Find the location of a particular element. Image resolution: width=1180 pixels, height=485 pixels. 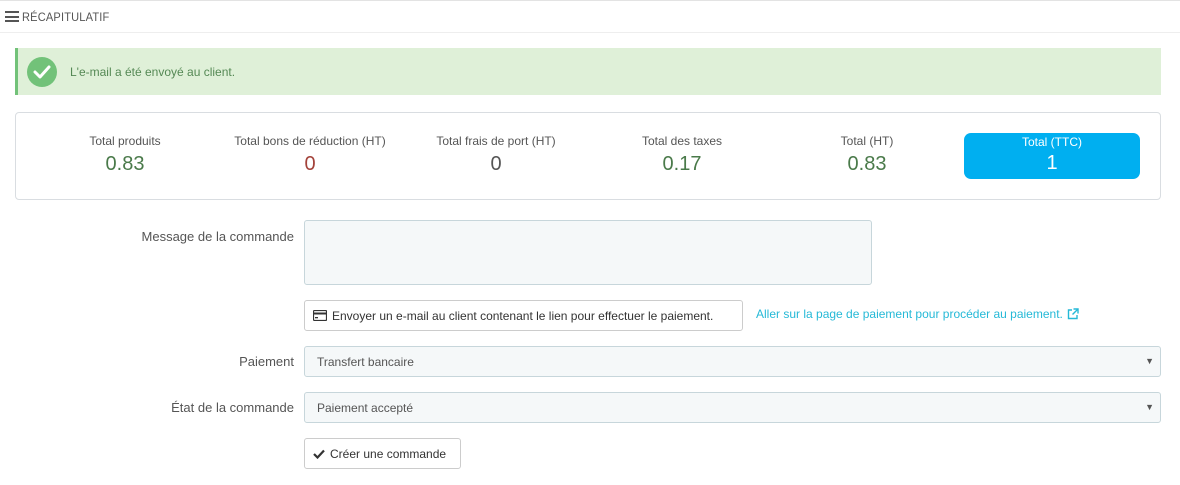

order-state-select: Paiement accepté ▼ is located at coordinates (732, 407).